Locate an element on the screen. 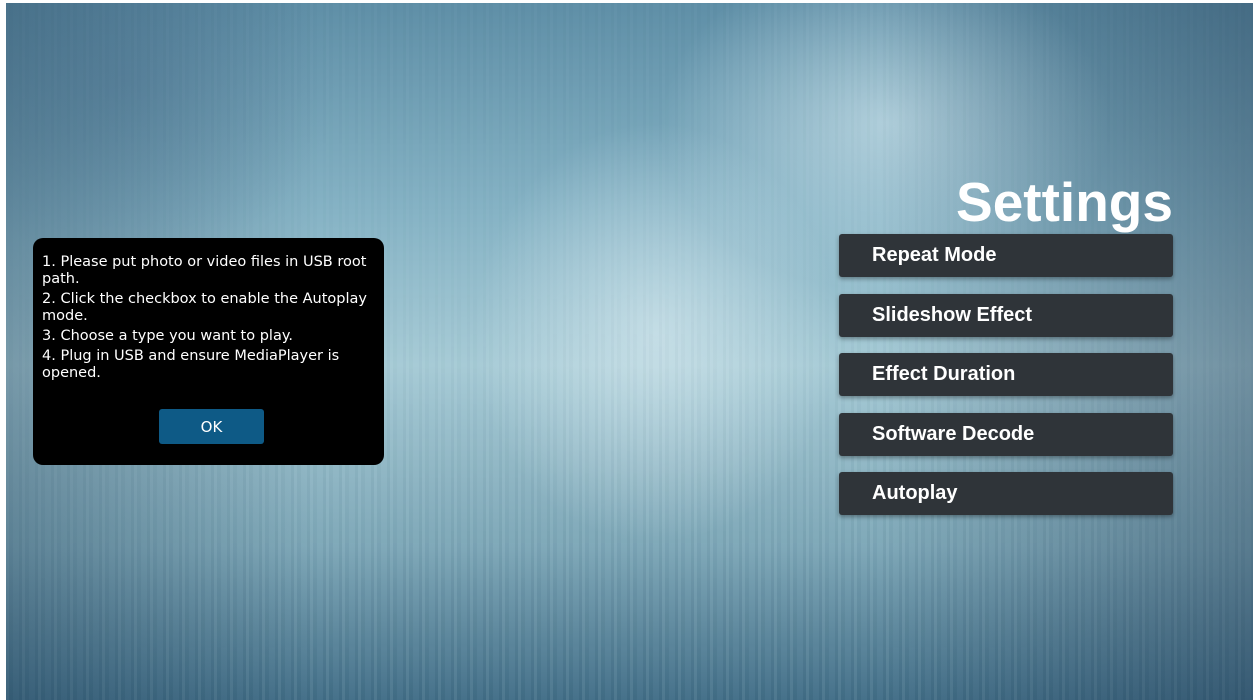 This screenshot has height=700, width=1253. ok-button: OK is located at coordinates (211, 426).